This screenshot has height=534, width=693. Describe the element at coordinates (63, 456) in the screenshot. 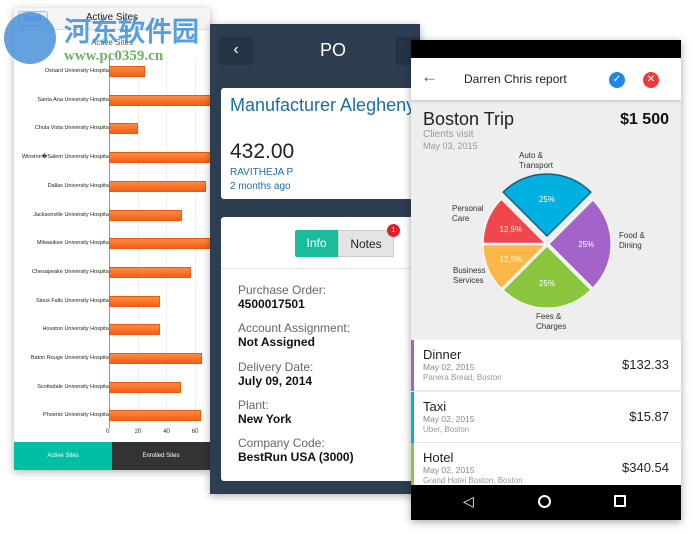

I see `tab-active-sites: Active Sites` at that location.